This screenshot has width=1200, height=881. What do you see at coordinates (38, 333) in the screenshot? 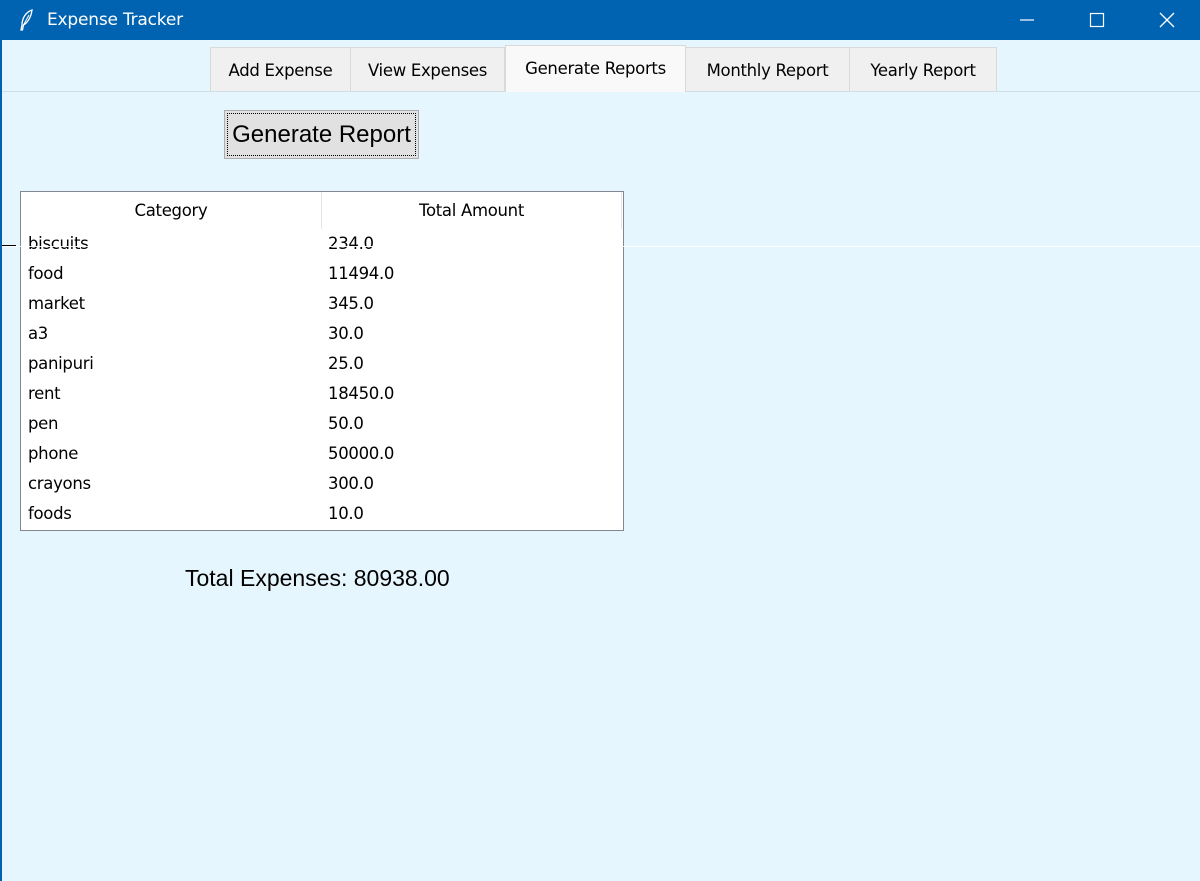
I see `cell-category: a3` at bounding box center [38, 333].